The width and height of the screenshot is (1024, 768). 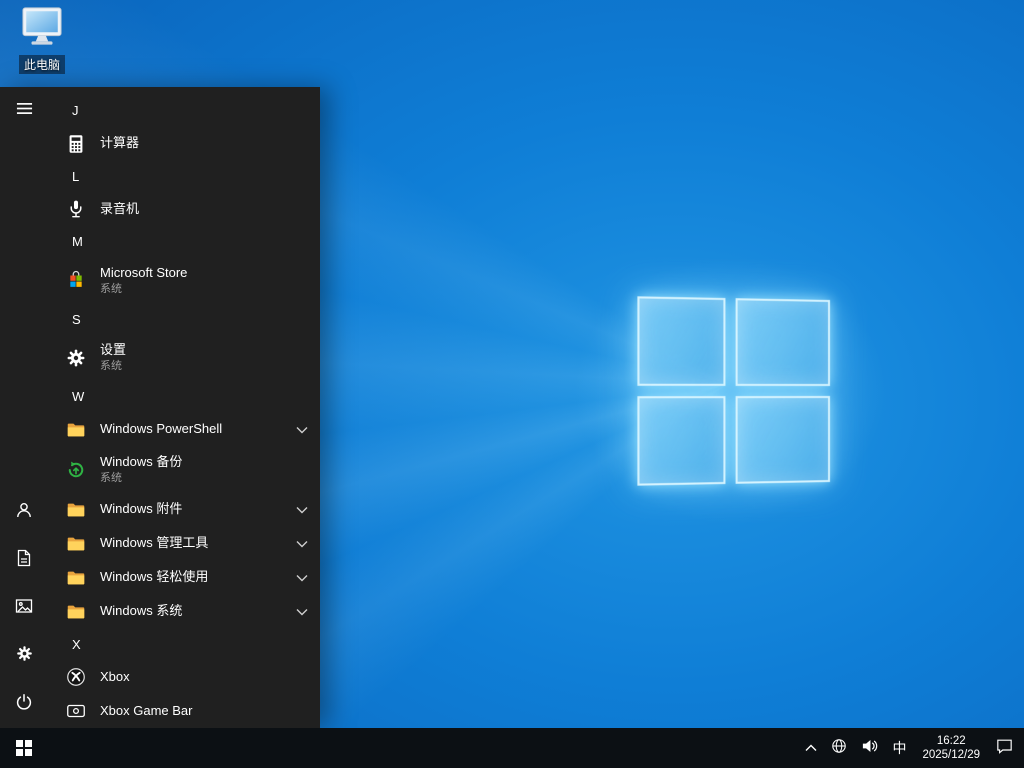 I want to click on app-item-label: Xbox Game Bar, so click(x=146, y=710).